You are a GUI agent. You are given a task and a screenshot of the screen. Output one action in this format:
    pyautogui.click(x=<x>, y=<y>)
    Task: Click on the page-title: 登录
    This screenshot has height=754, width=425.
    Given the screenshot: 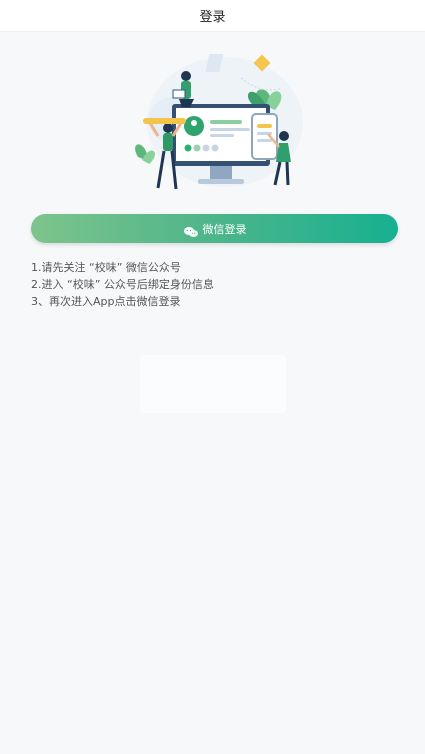 What is the action you would take?
    pyautogui.click(x=212, y=17)
    